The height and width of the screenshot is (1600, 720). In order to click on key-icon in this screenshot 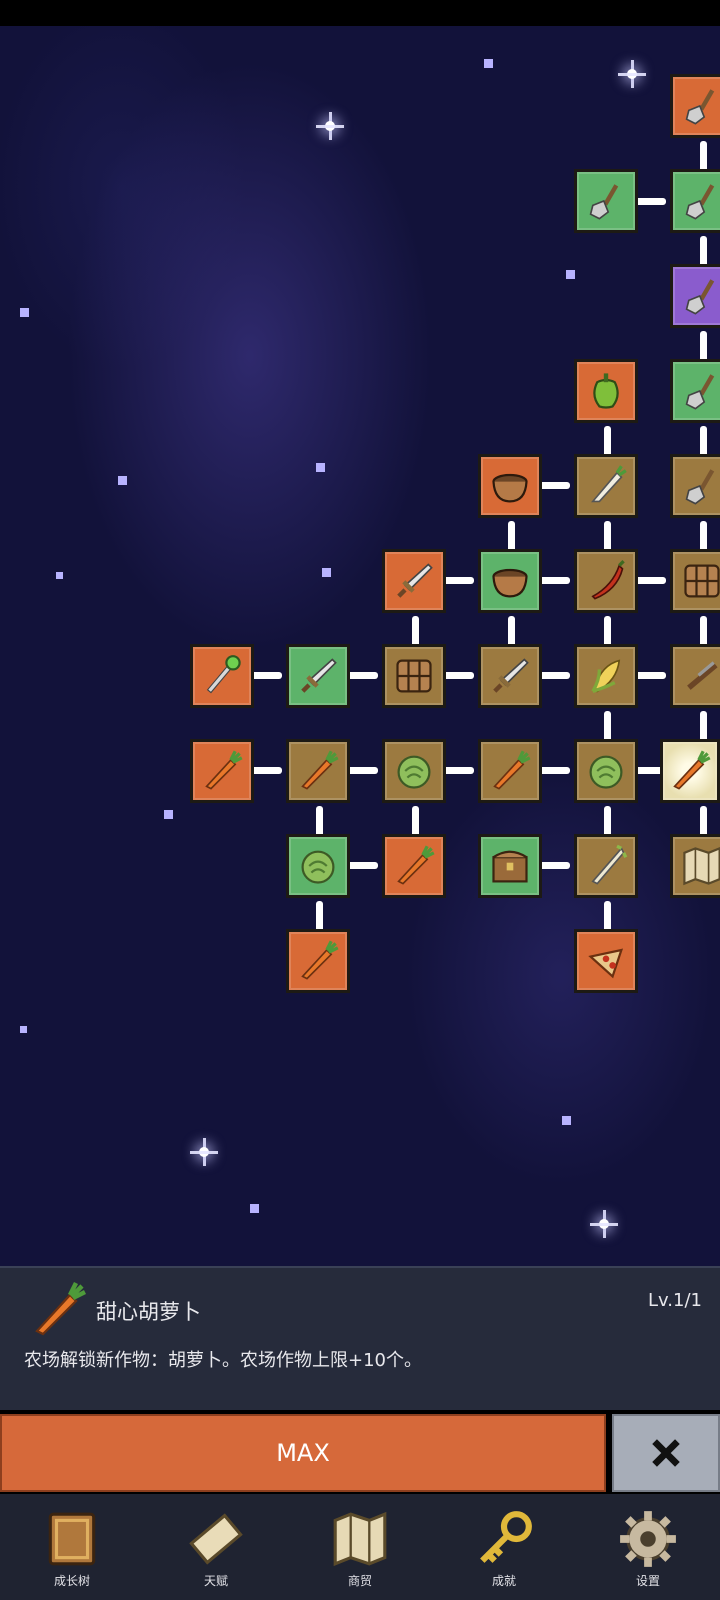, I will do `click(504, 1539)`.